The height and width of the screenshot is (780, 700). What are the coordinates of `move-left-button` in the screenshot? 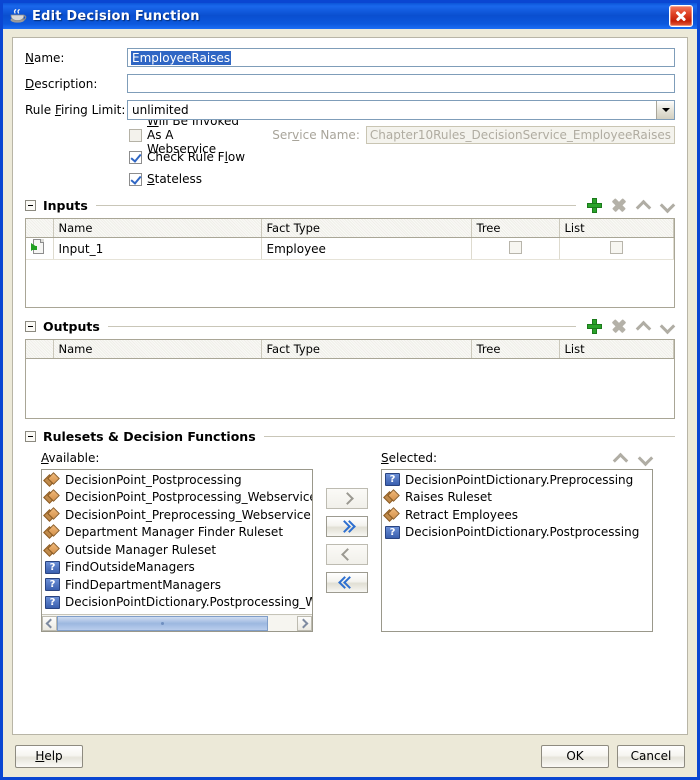 It's located at (347, 554).